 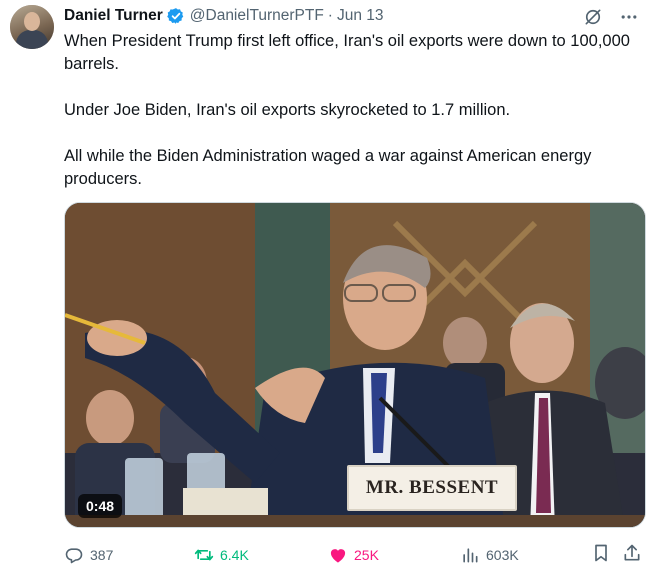 What do you see at coordinates (432, 488) in the screenshot?
I see `nameplate: MR. BESSENT` at bounding box center [432, 488].